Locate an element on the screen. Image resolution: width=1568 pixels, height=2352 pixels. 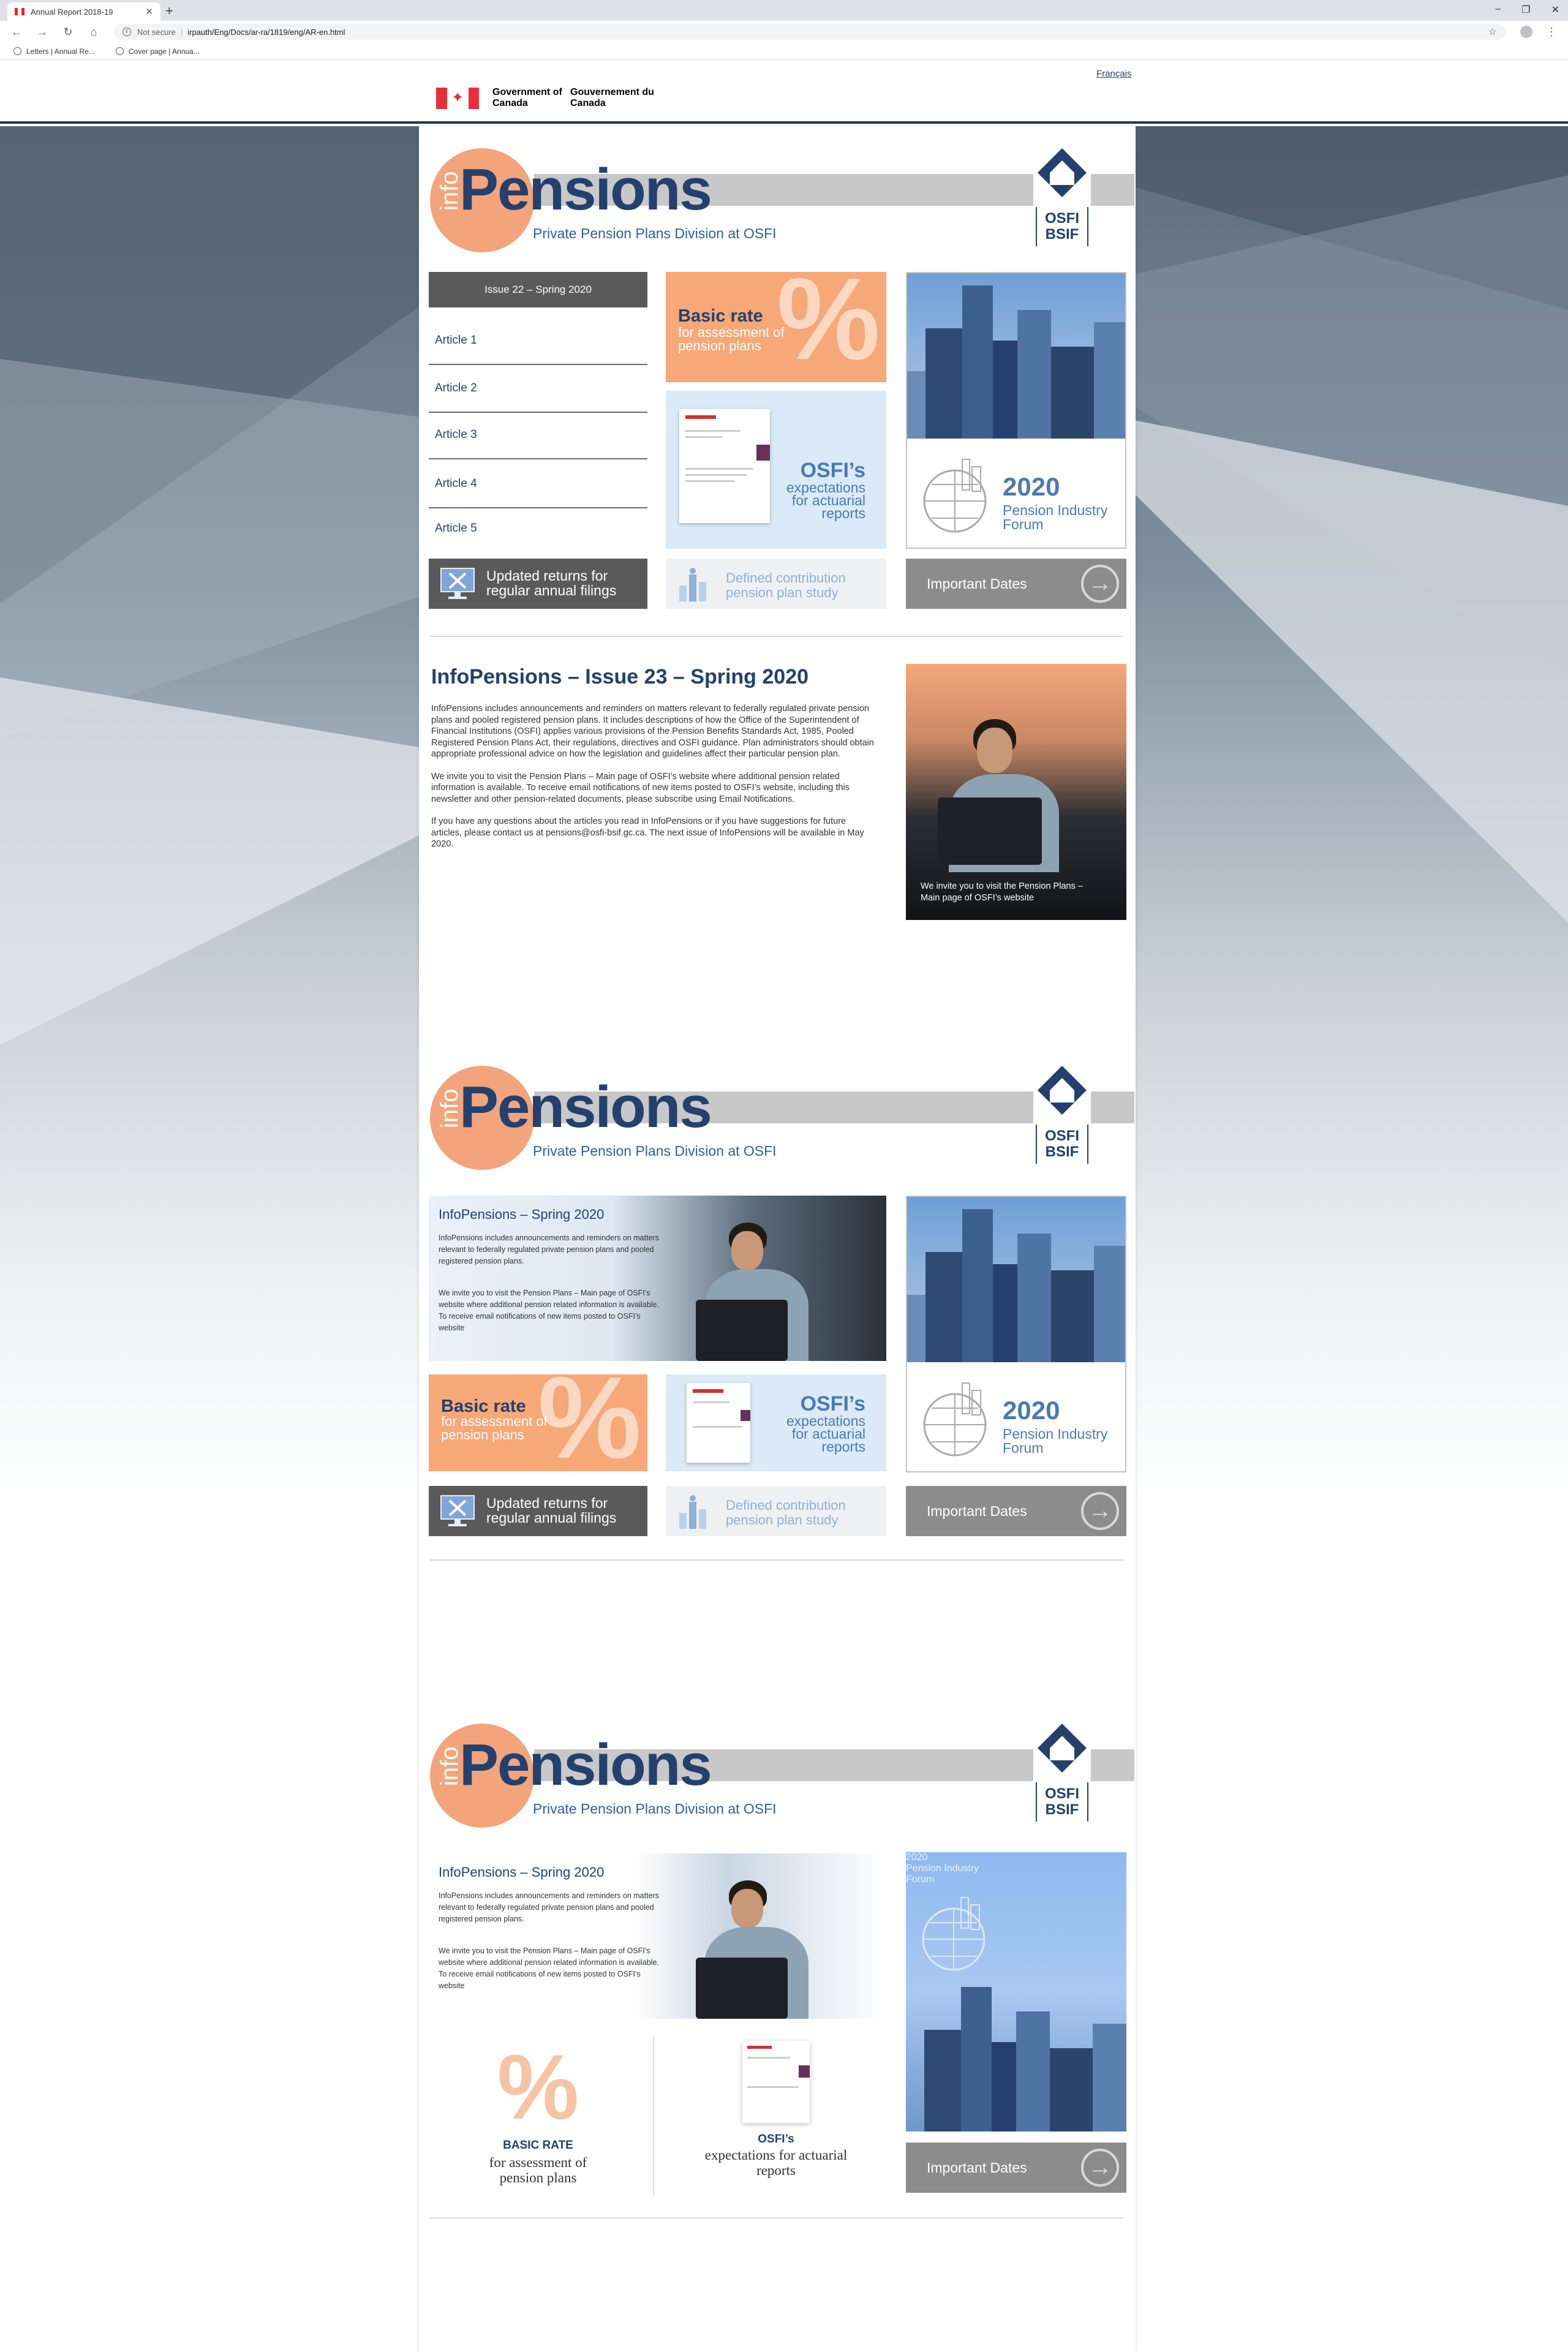
osfi-expectations-line3: reports is located at coordinates (843, 1447).